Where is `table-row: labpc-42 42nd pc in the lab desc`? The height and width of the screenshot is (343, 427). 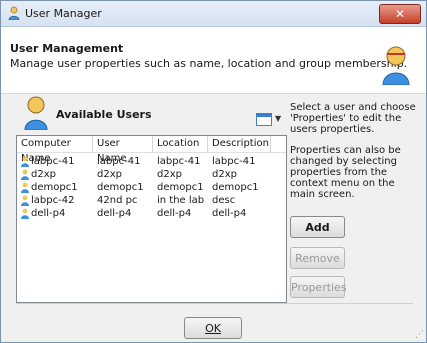
table-row: labpc-42 42nd pc in the lab desc is located at coordinates (151, 200).